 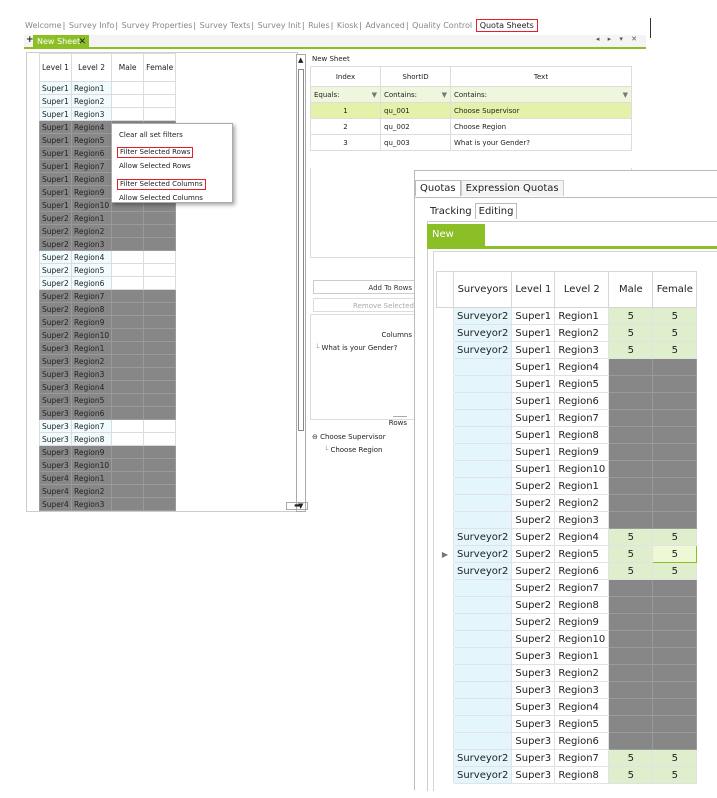 I want to click on table-row: Super3 Region1, so click(x=567, y=656).